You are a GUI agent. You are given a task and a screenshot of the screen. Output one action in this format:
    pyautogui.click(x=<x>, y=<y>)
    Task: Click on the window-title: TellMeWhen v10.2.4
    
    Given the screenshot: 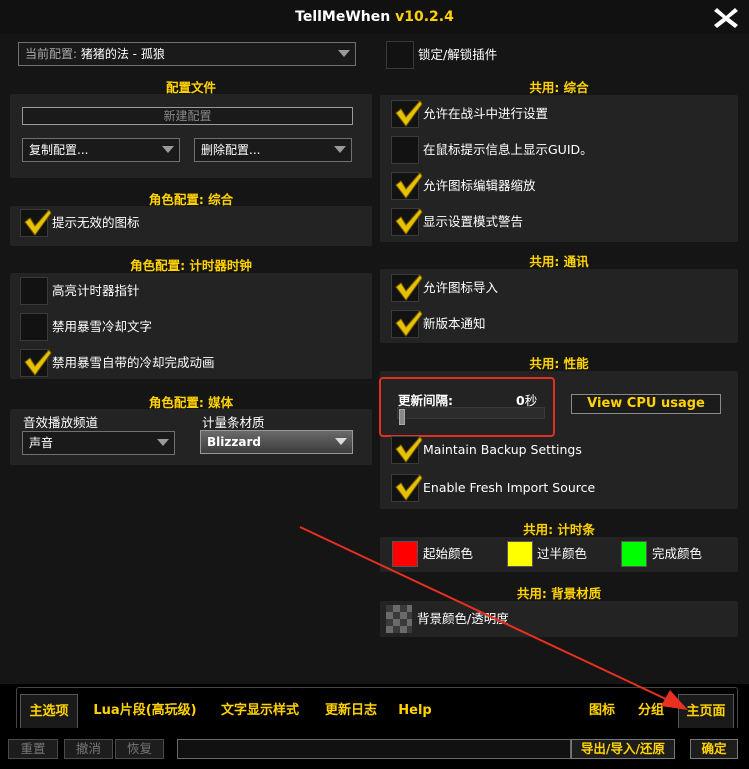 What is the action you would take?
    pyautogui.click(x=374, y=17)
    